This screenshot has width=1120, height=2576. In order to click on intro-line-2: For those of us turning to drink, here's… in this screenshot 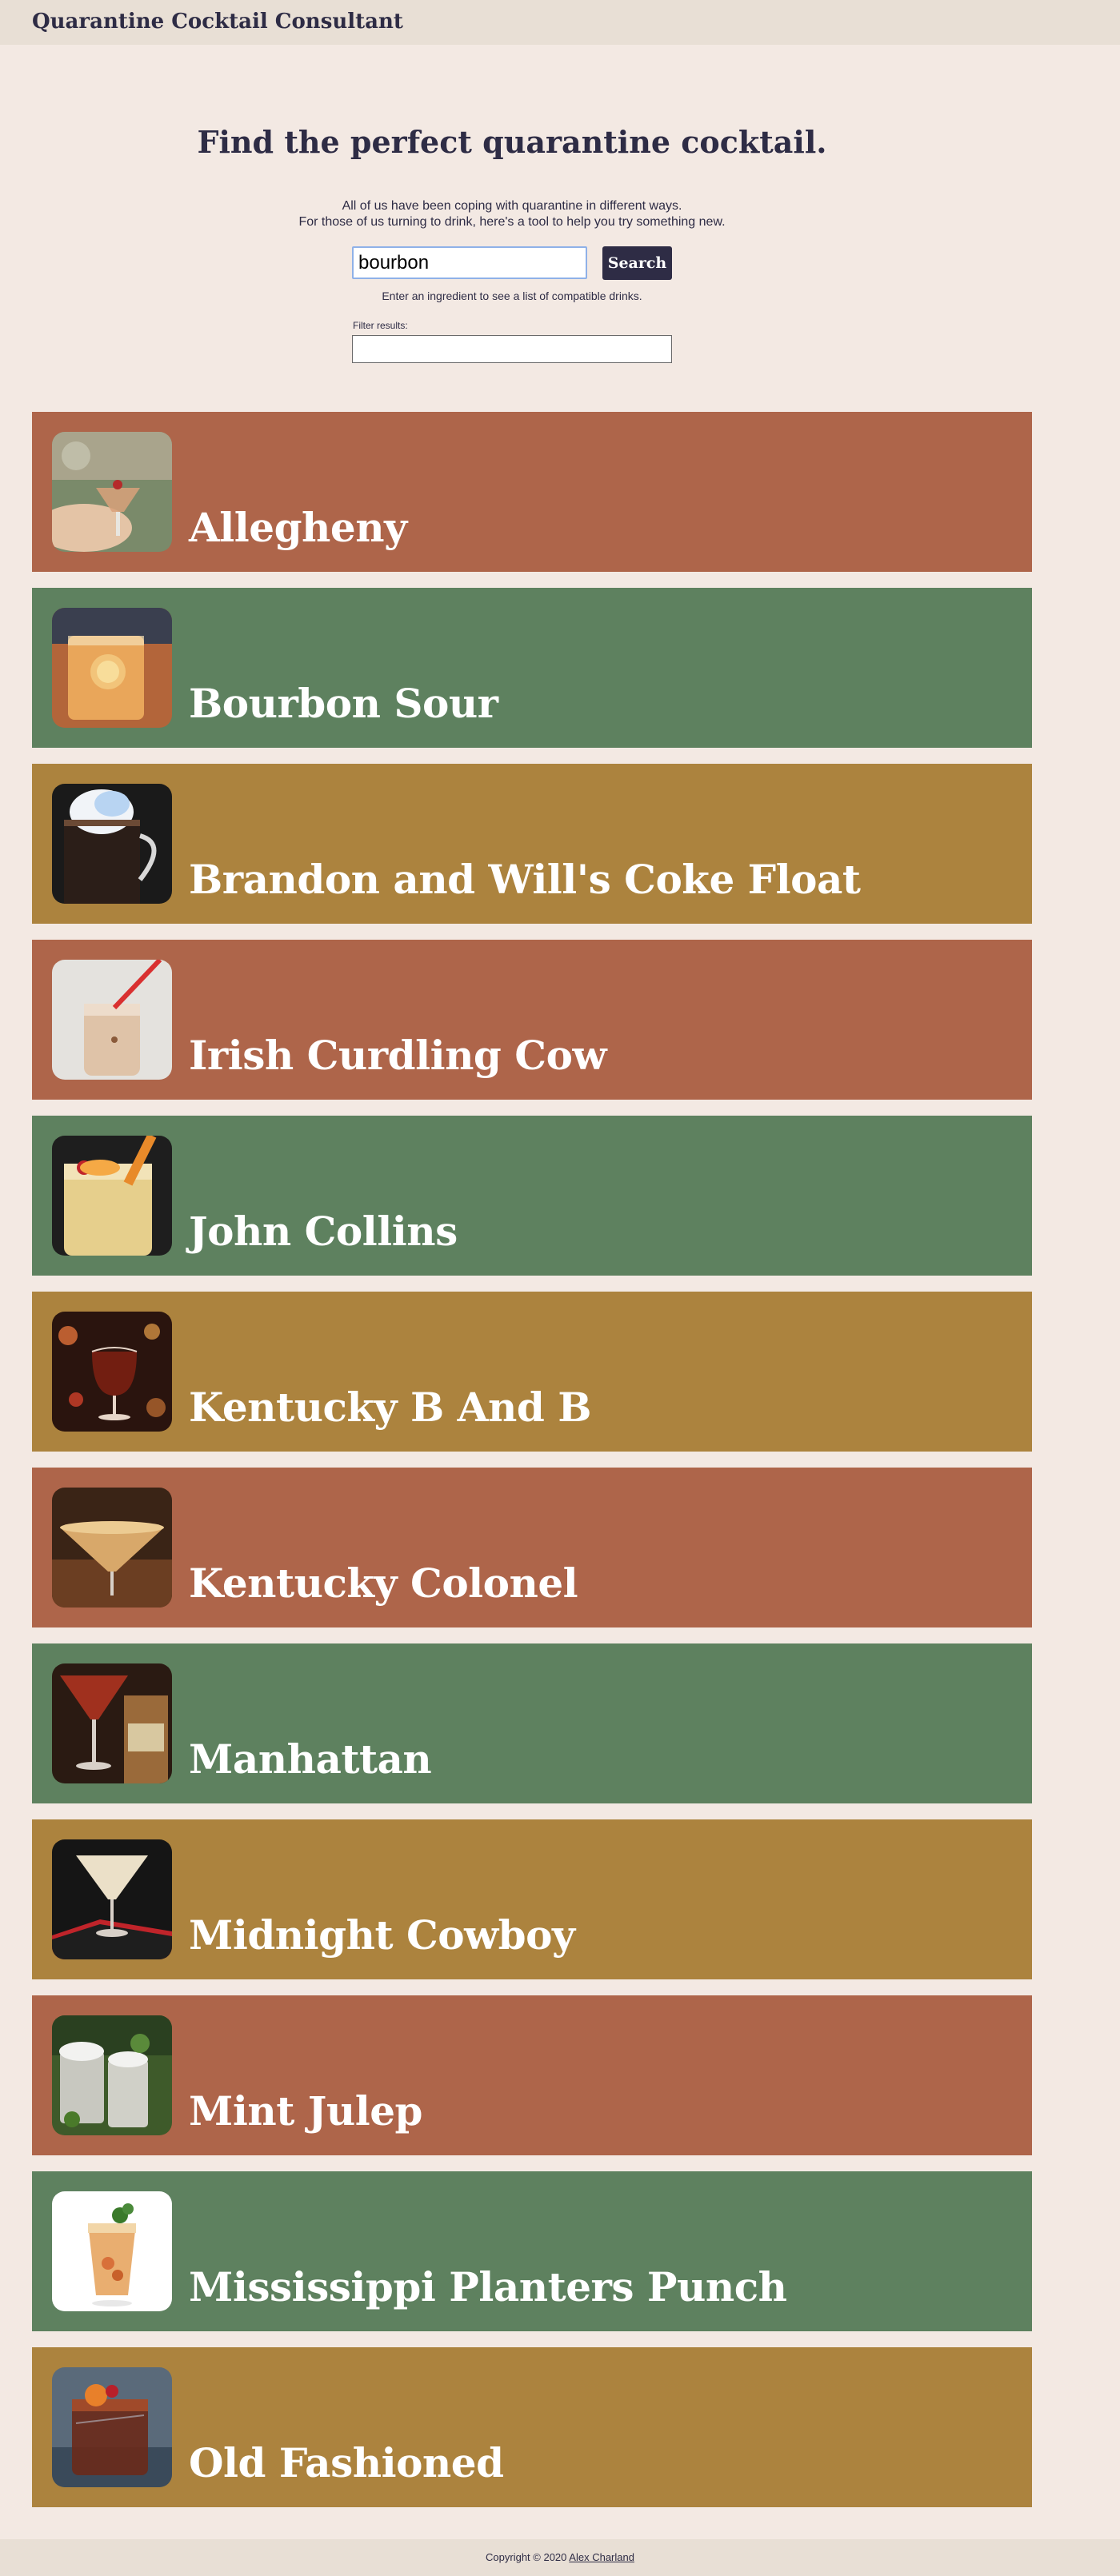, I will do `click(512, 222)`.